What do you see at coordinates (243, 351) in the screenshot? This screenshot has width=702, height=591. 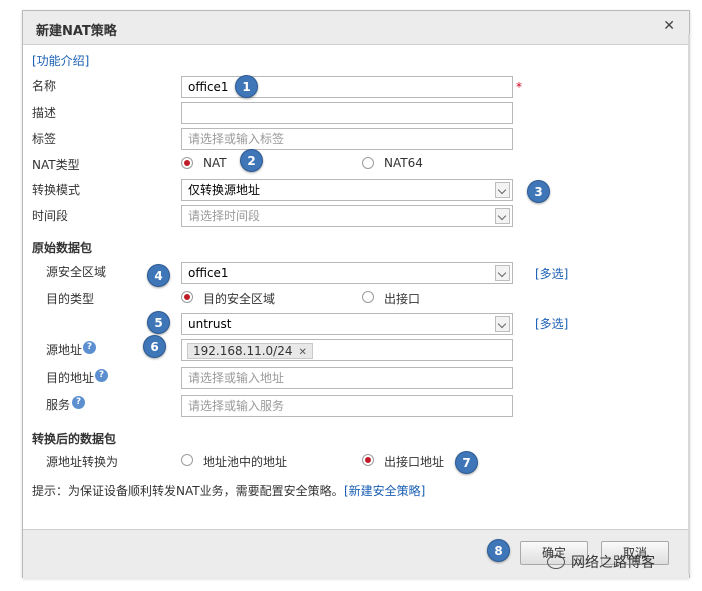 I see `src-addr-tag-label: 192.168.11.0/24` at bounding box center [243, 351].